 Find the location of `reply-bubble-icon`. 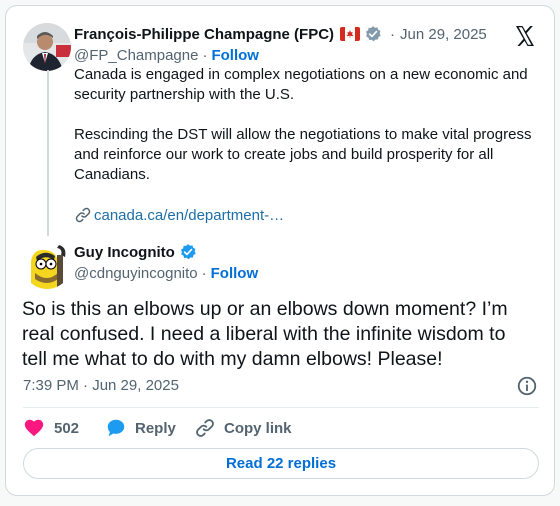

reply-bubble-icon is located at coordinates (116, 428).